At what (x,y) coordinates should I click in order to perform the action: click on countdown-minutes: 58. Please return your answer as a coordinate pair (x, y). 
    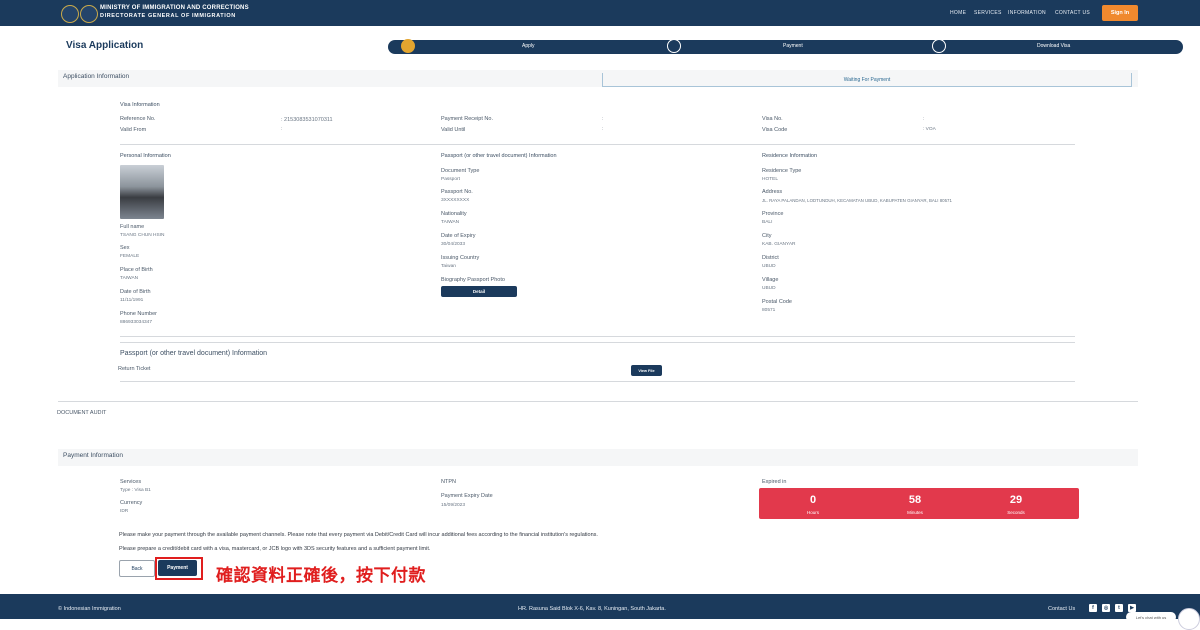
    Looking at the image, I should click on (915, 500).